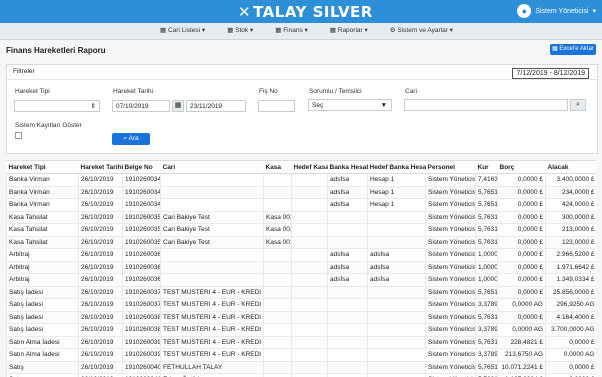 The width and height of the screenshot is (602, 377). I want to click on column-header: Hareket Tarihi, so click(101, 167).